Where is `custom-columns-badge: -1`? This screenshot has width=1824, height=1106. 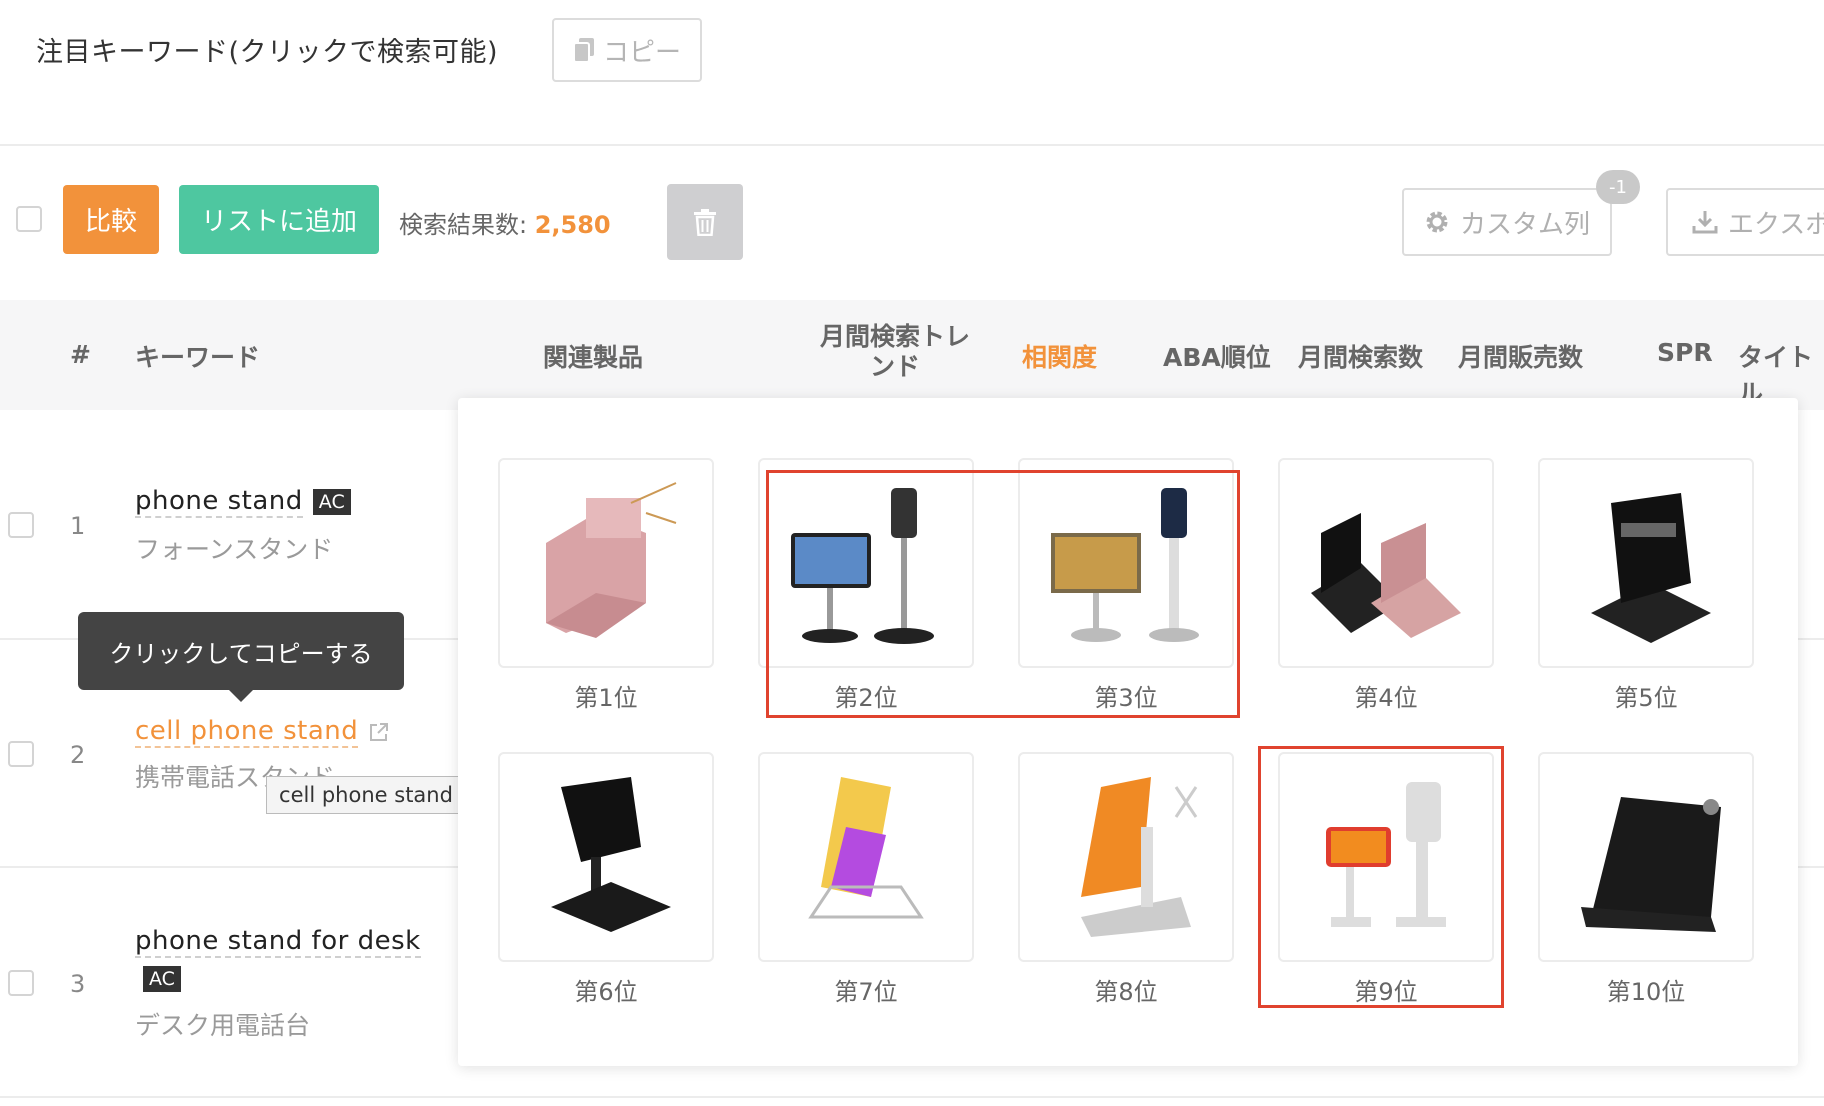 custom-columns-badge: -1 is located at coordinates (1618, 187).